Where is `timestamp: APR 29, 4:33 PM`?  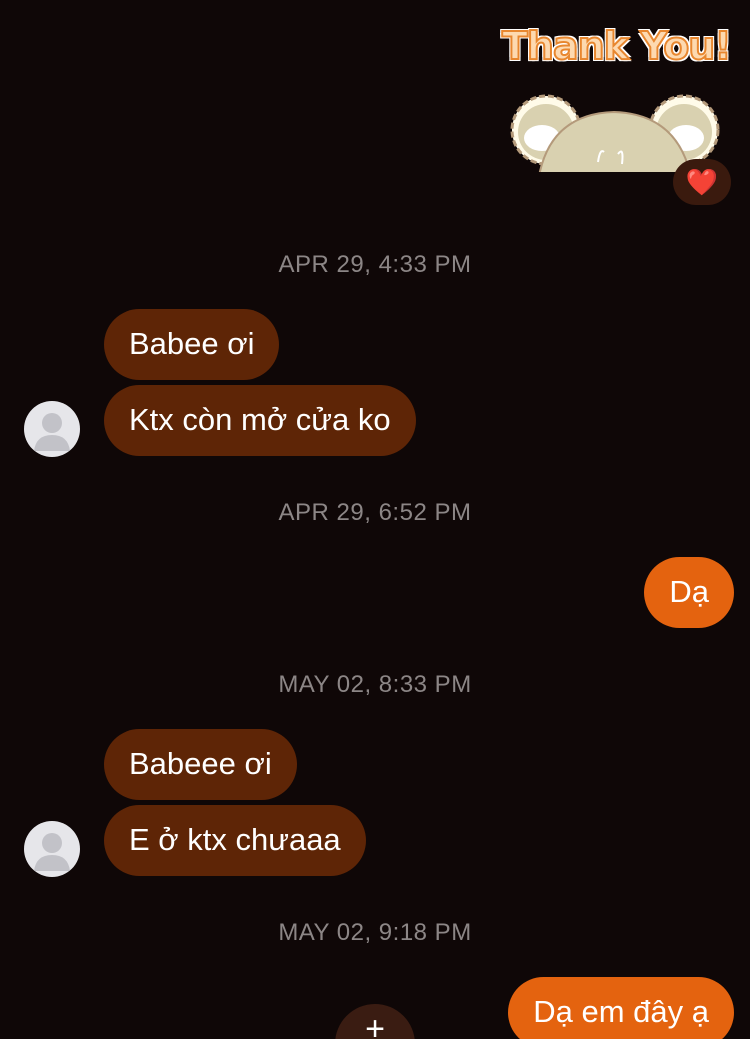 timestamp: APR 29, 4:33 PM is located at coordinates (375, 264).